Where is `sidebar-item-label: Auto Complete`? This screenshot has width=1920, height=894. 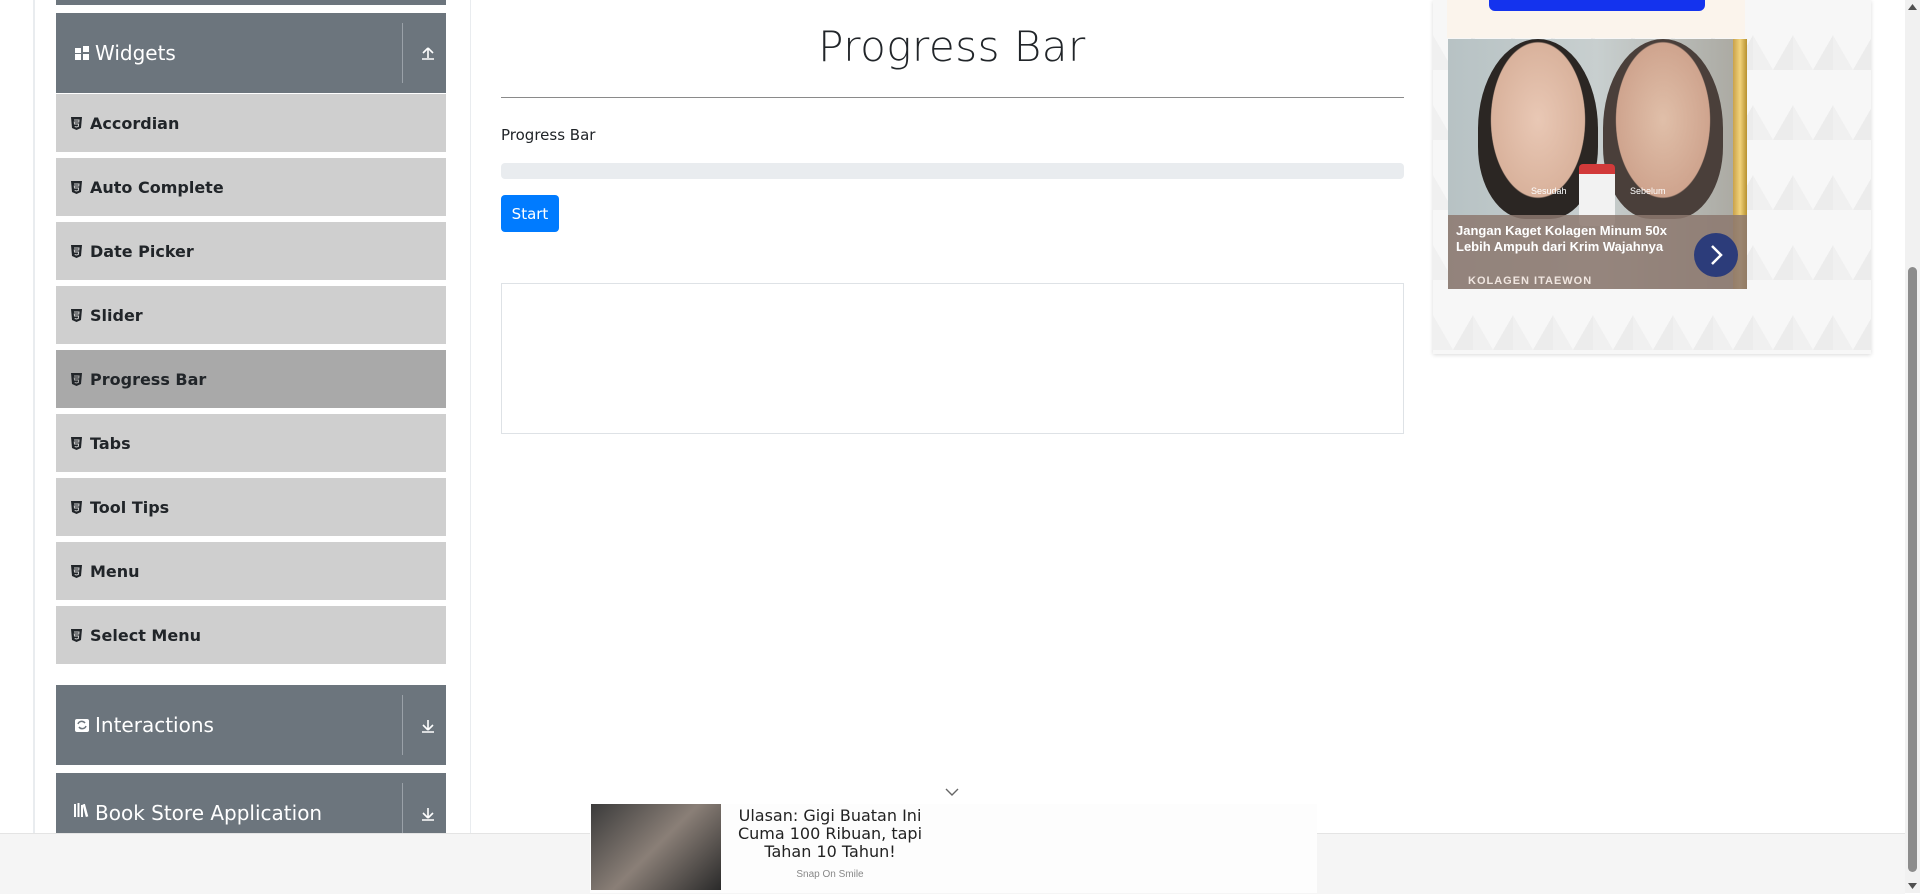
sidebar-item-label: Auto Complete is located at coordinates (157, 187).